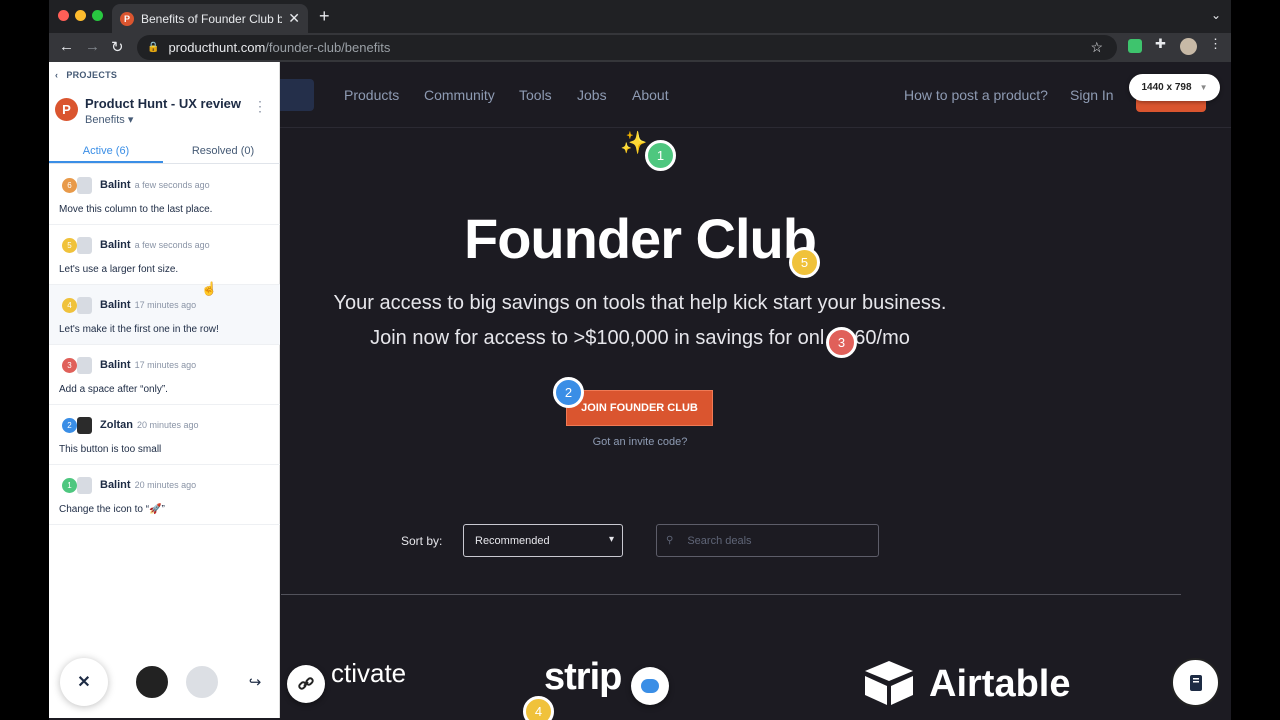  Describe the element at coordinates (660, 155) in the screenshot. I see `comment-marker: 1` at that location.